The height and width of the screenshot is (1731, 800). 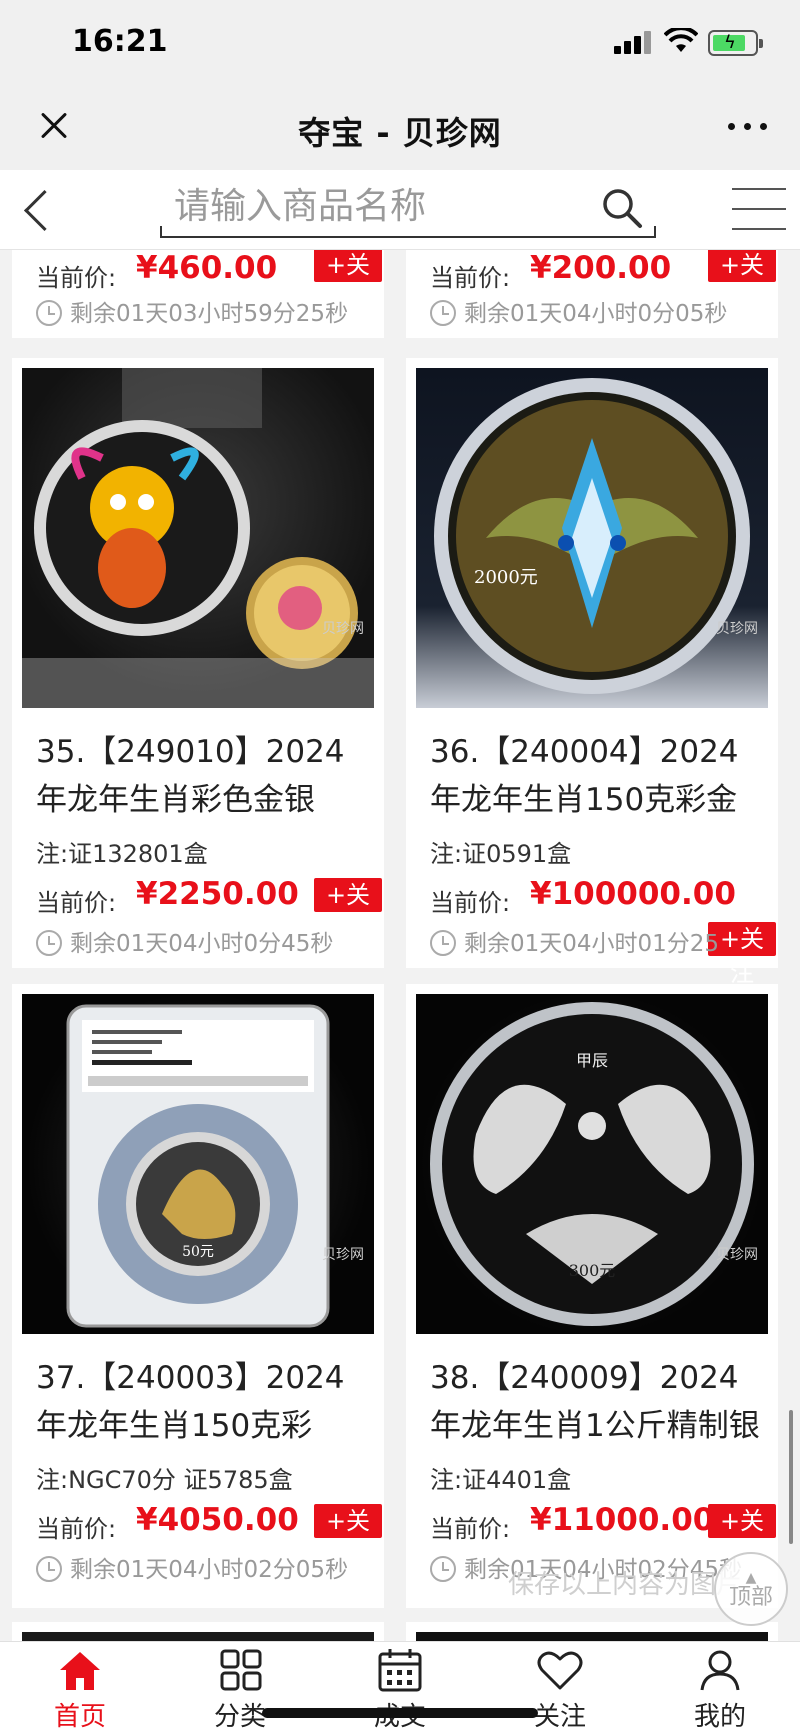 I want to click on tab-label: 首页, so click(x=79, y=1716).